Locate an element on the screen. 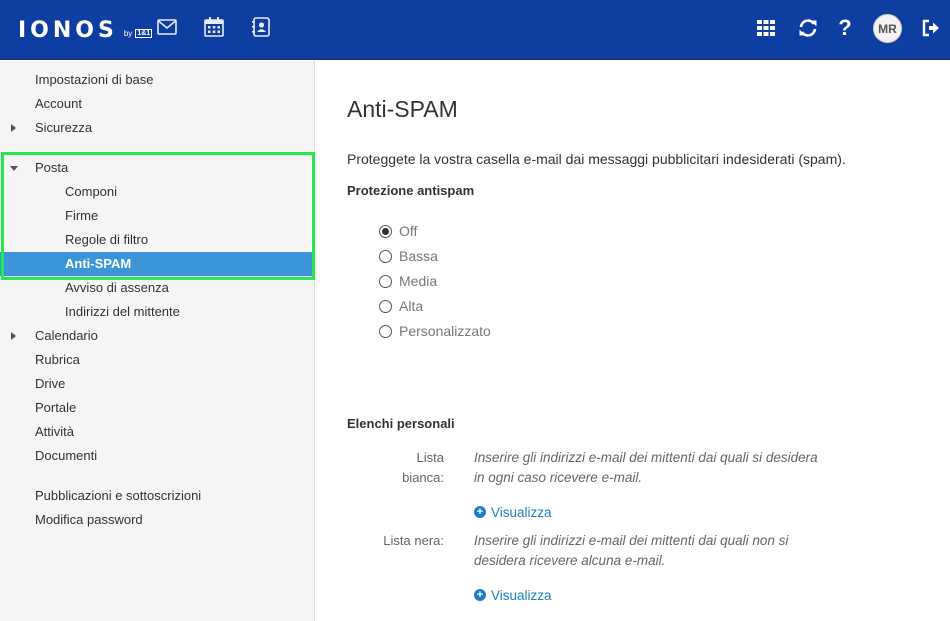 The image size is (950, 621). brand-name: IONOS is located at coordinates (68, 30).